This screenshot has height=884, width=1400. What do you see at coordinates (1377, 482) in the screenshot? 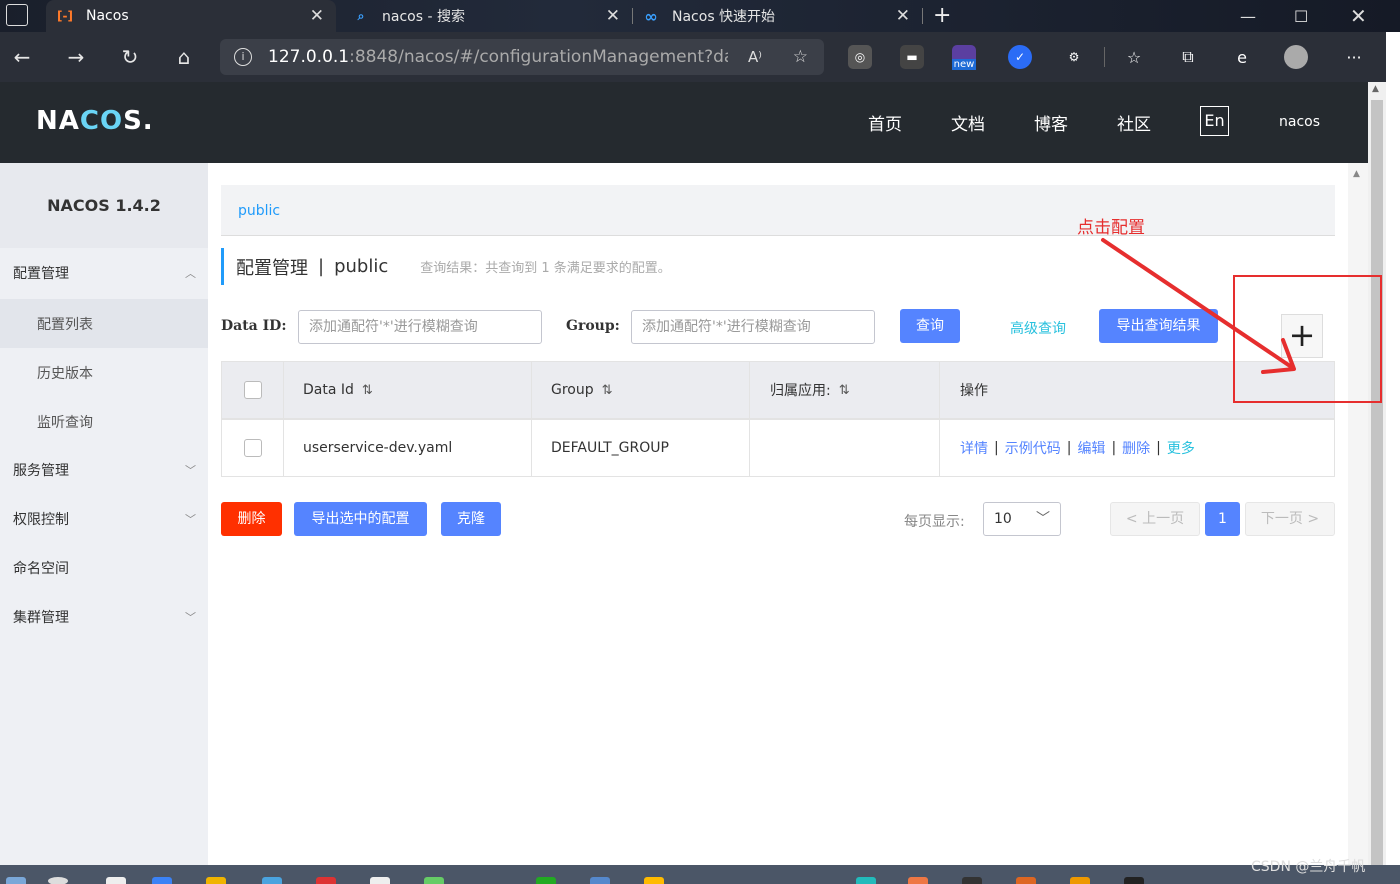
I see `scrollbar-thumb` at bounding box center [1377, 482].